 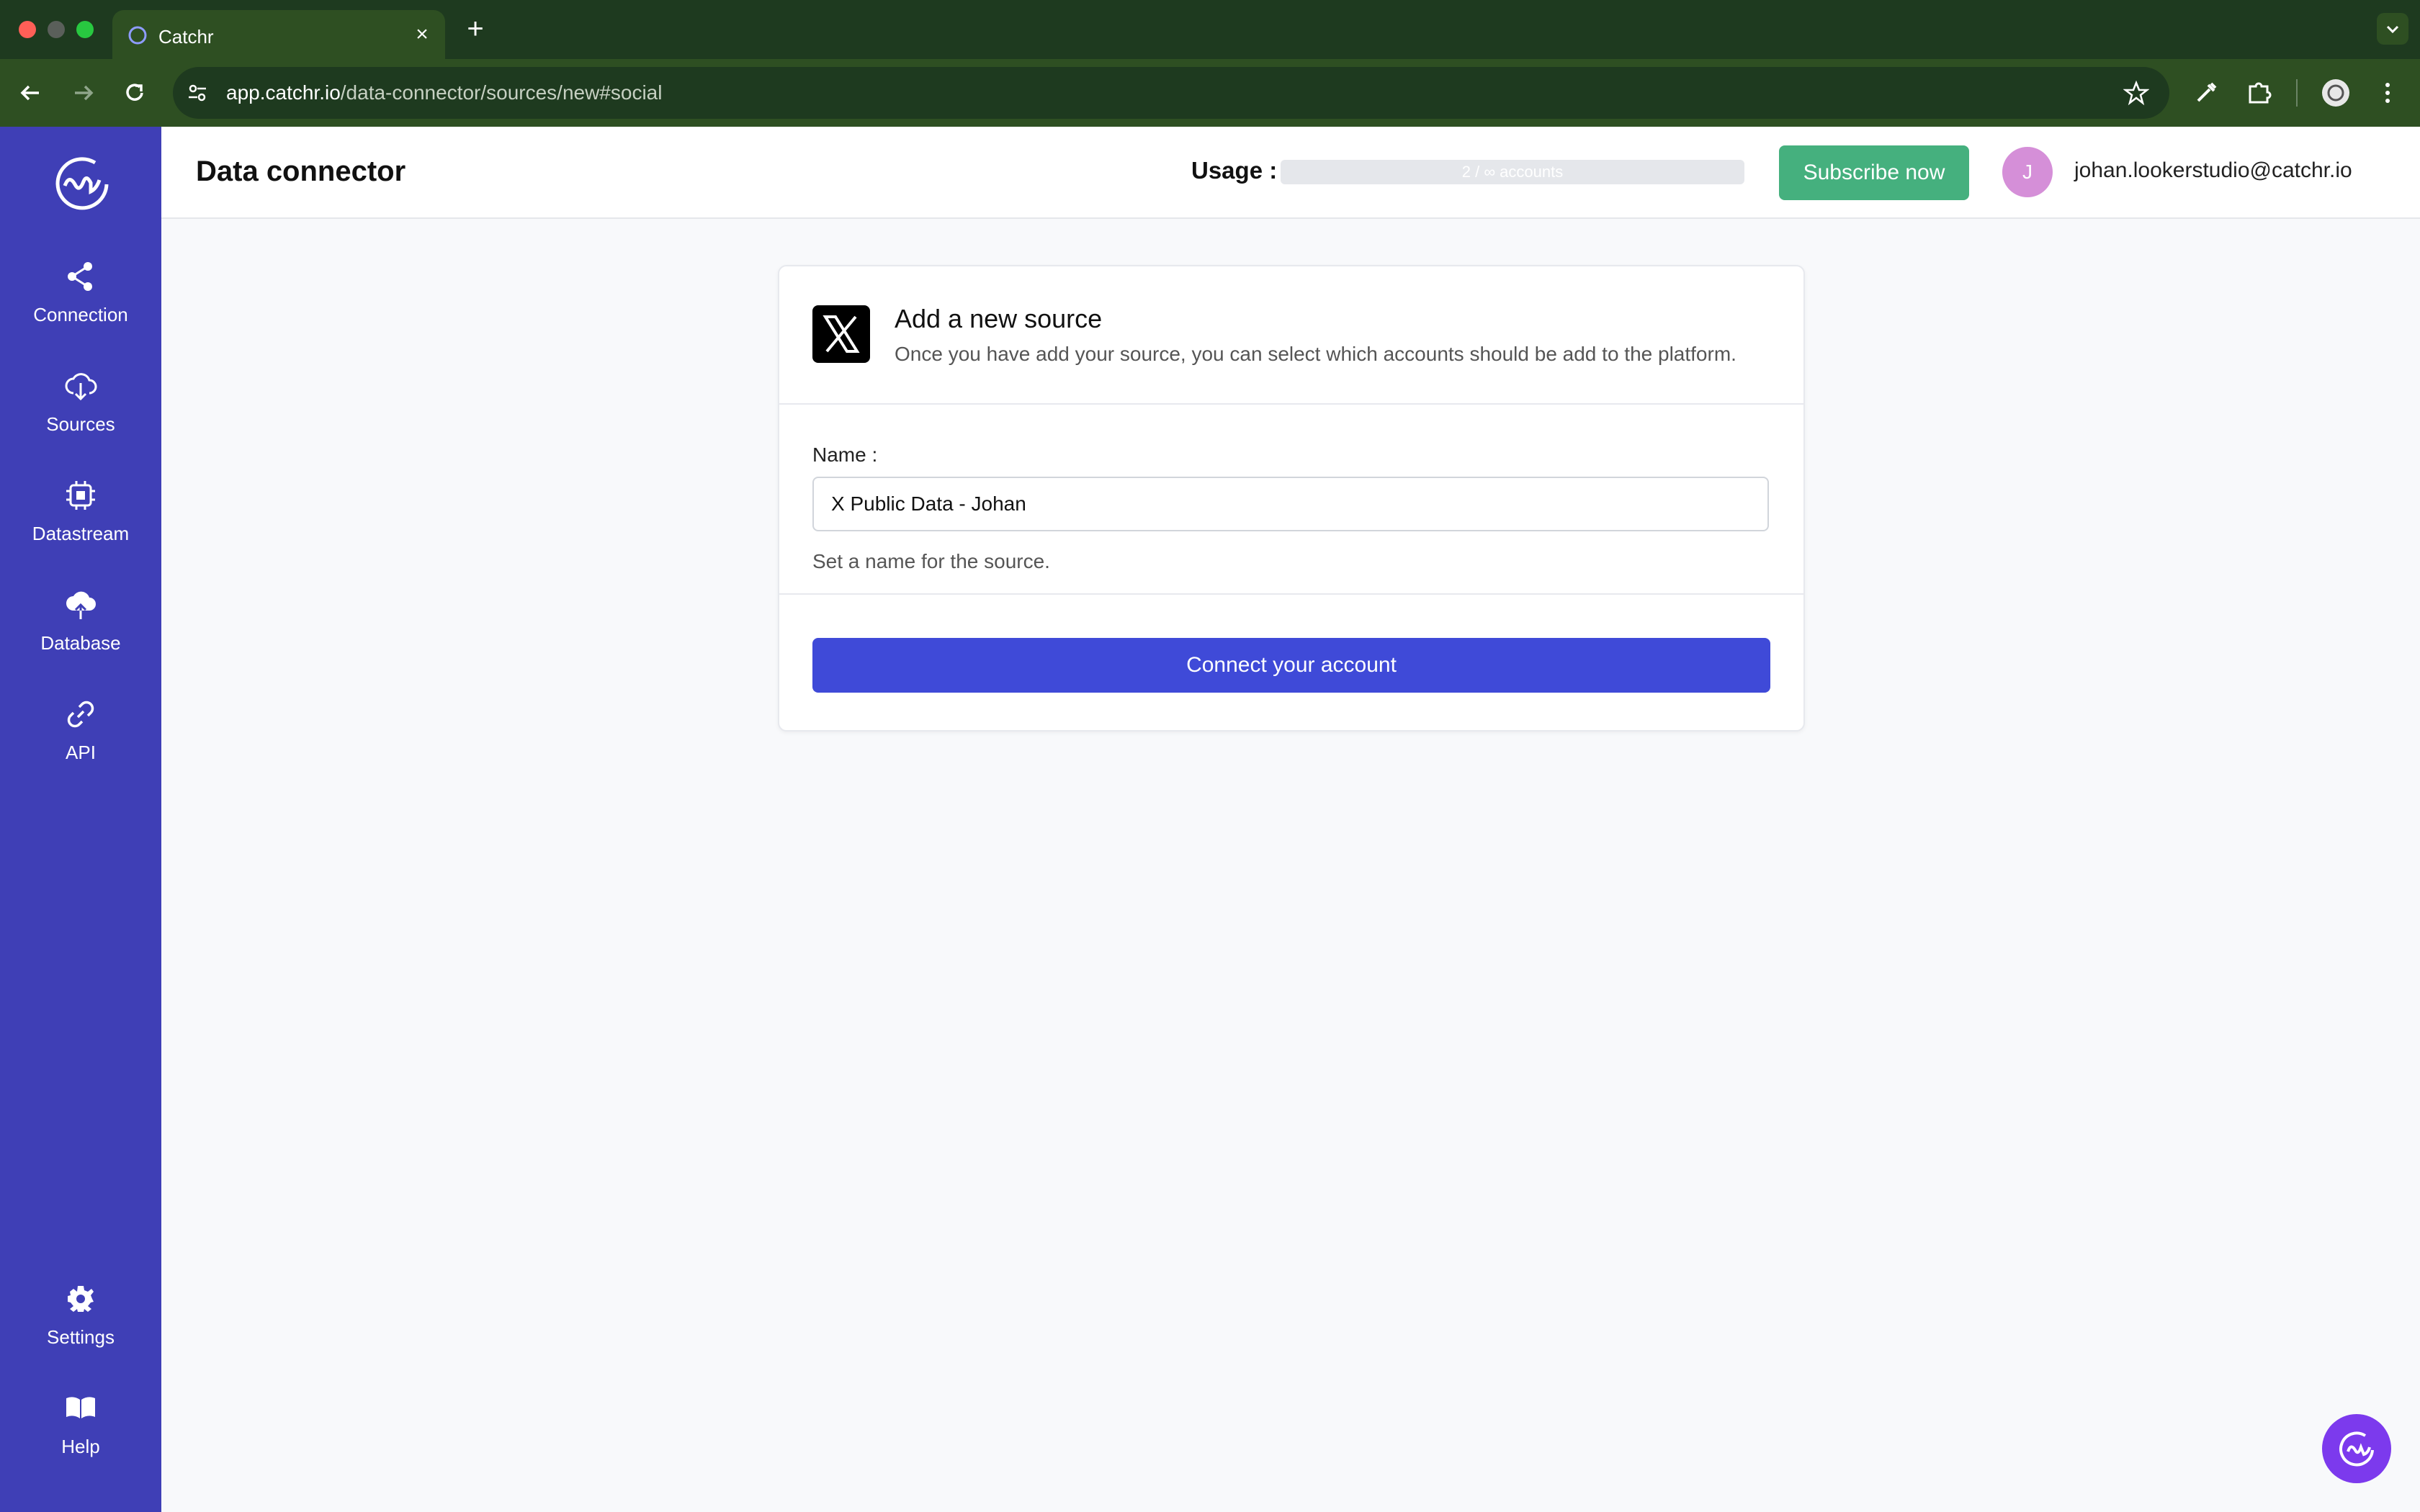 I want to click on profile-avatar-icon, so click(x=2335, y=92).